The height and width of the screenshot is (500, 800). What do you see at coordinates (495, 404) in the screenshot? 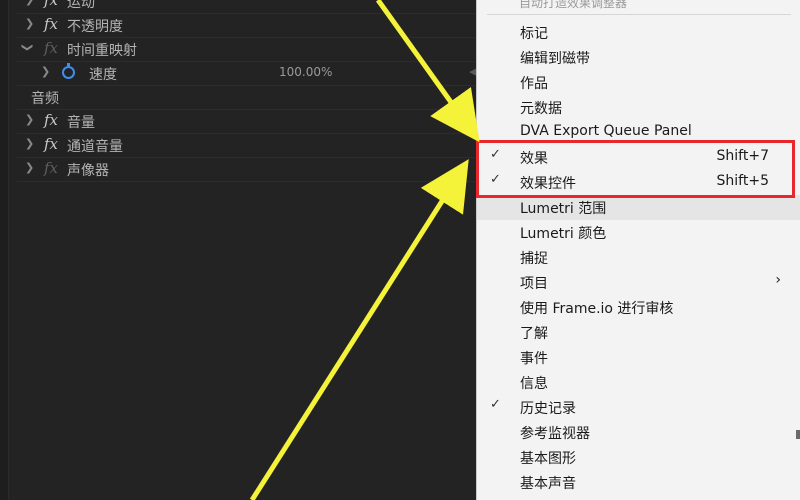
I see `checkmark-icon: ✓` at bounding box center [495, 404].